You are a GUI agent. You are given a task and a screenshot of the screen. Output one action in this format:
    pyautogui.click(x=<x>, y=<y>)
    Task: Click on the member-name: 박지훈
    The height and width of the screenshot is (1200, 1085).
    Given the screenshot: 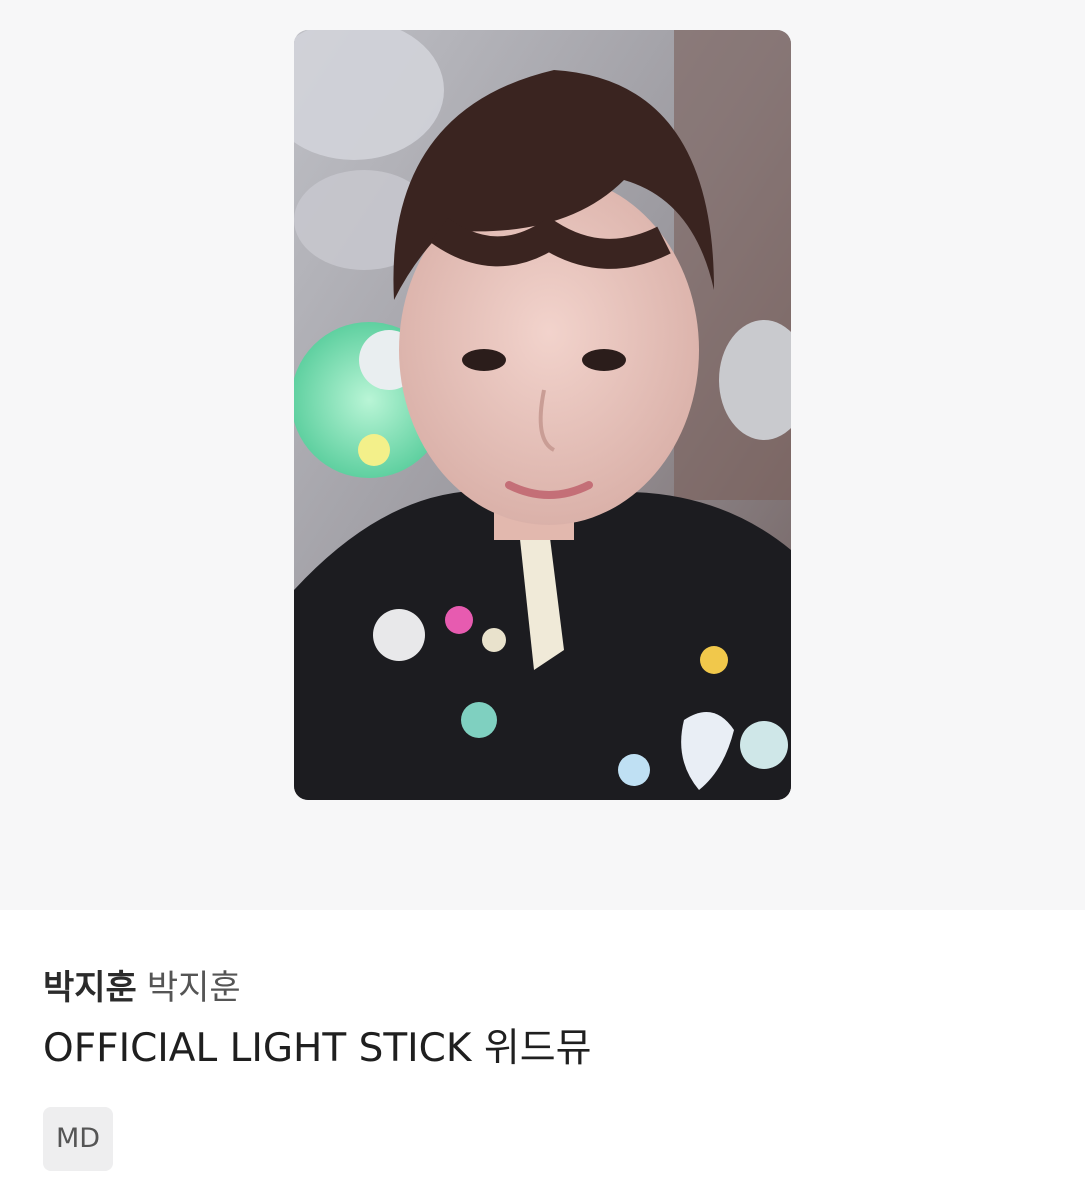 What is the action you would take?
    pyautogui.click(x=194, y=984)
    